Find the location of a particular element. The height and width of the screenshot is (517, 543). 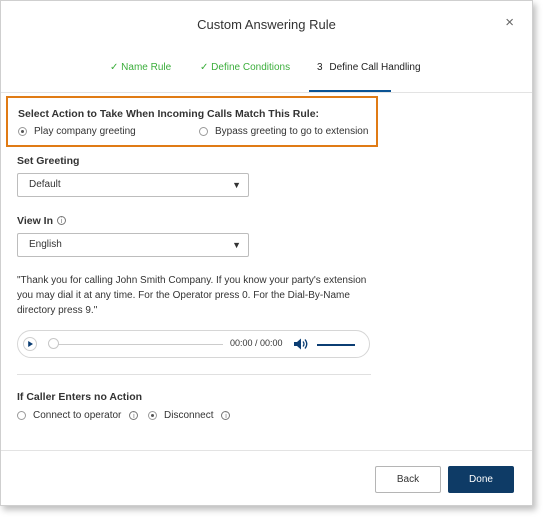

radio-disconnect: Disconnect i is located at coordinates (189, 415).